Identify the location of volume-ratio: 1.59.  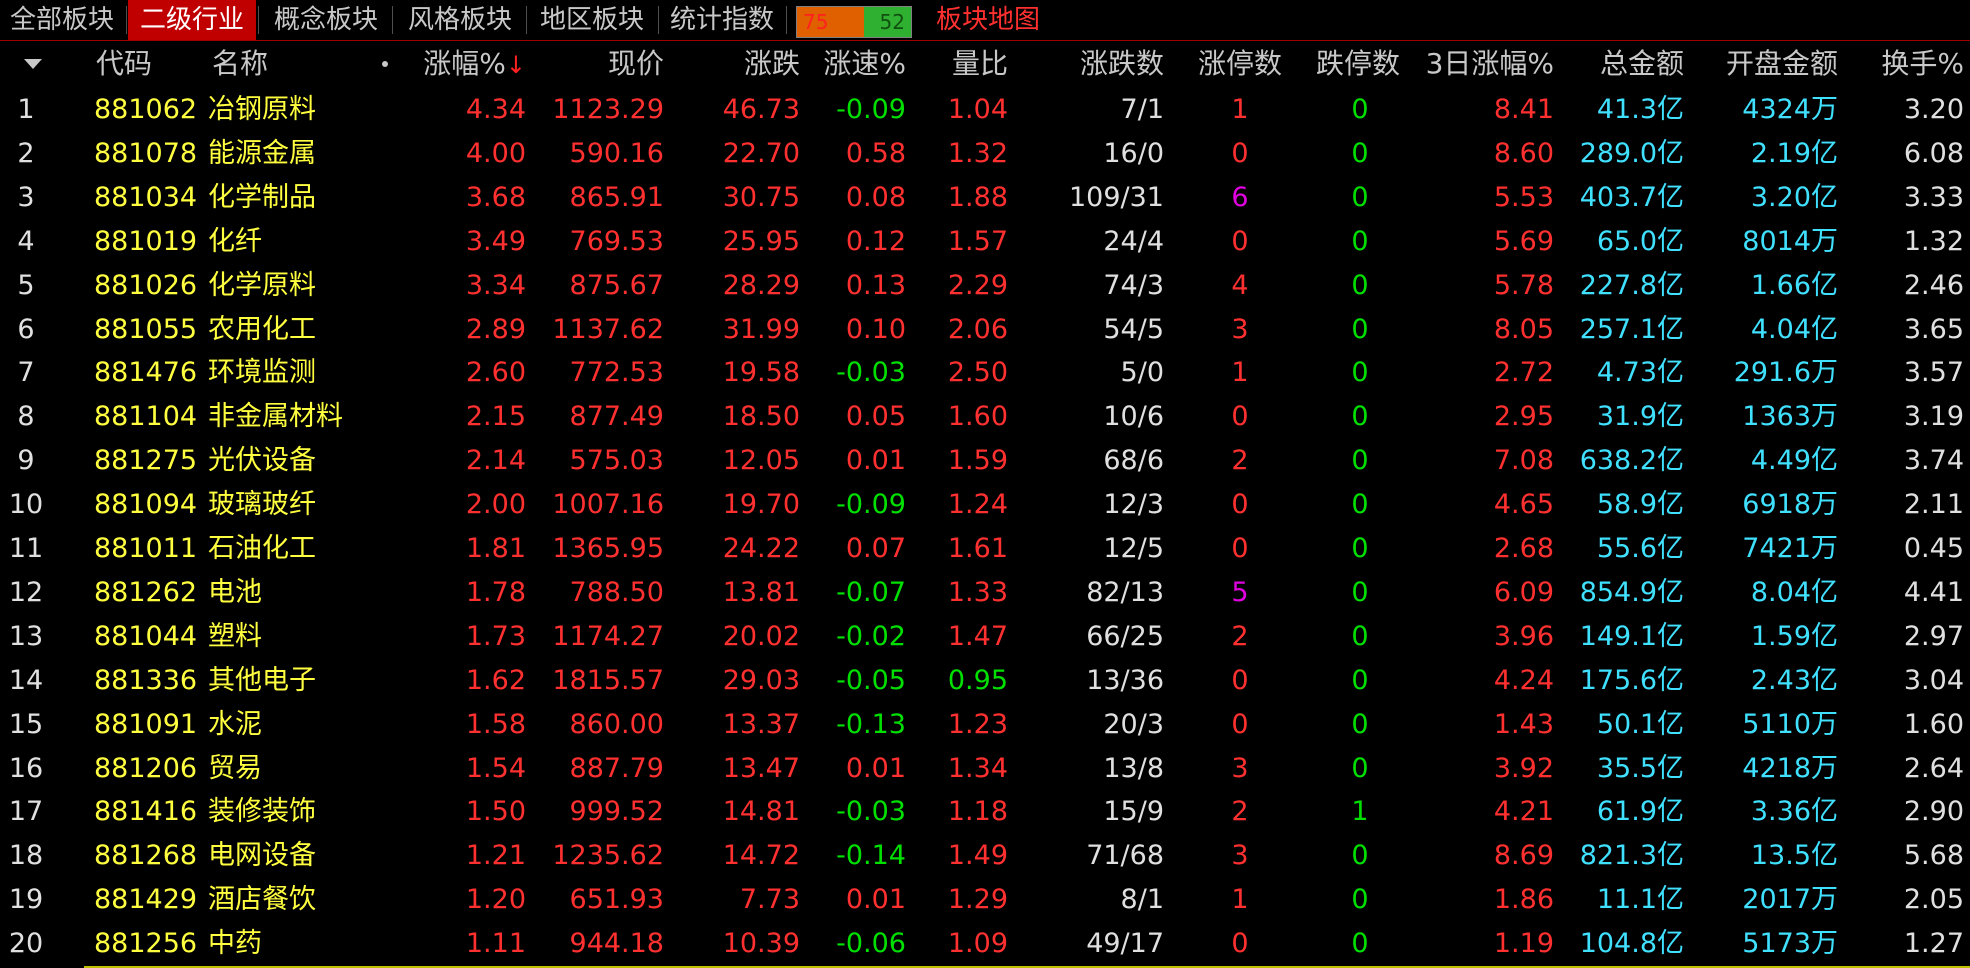
(977, 461).